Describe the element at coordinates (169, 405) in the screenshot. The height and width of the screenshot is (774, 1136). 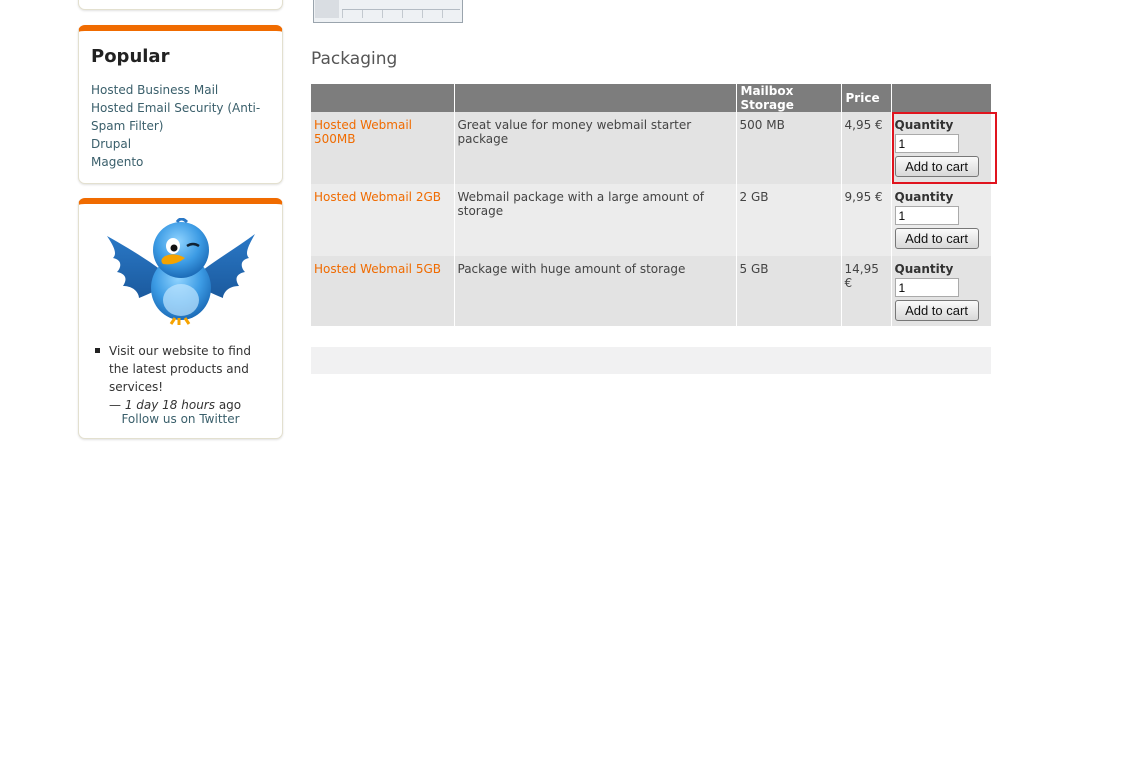
I see `tweet-time: 1 day 18 hours` at that location.